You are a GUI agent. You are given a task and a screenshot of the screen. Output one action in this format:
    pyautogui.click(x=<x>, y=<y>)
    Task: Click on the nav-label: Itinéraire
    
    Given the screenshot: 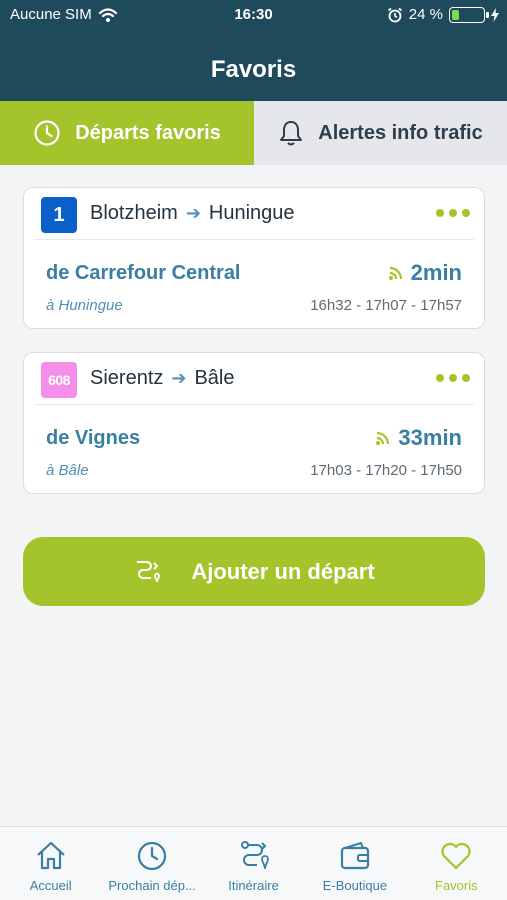 What is the action you would take?
    pyautogui.click(x=253, y=885)
    